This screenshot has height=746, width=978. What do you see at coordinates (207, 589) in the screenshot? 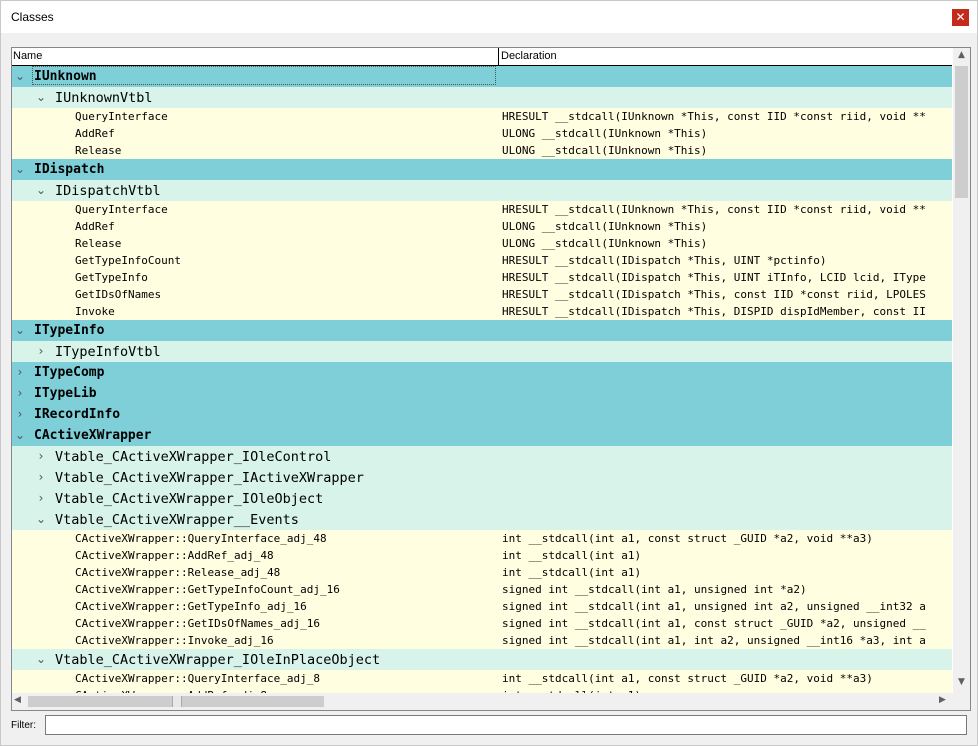
I see `row-name: CActiveXWrapper::GetTypeInfoCount_adj_16` at bounding box center [207, 589].